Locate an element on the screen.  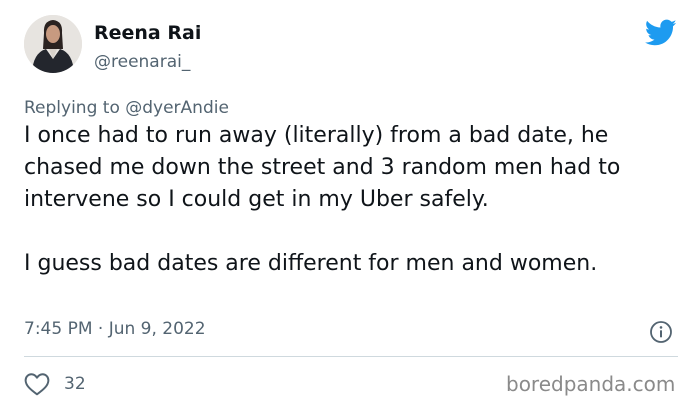
avatar is located at coordinates (53, 44).